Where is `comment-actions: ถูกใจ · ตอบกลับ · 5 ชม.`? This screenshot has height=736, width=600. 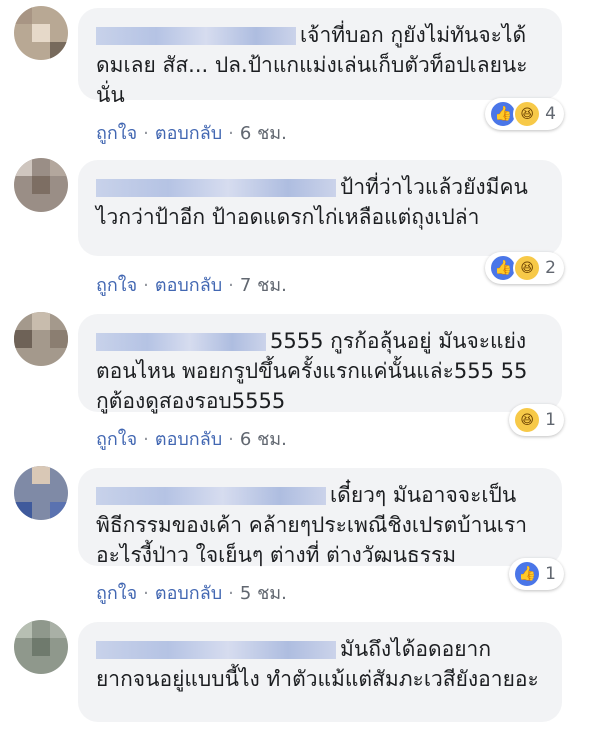 comment-actions: ถูกใจ · ตอบกลับ · 5 ชม. is located at coordinates (191, 592).